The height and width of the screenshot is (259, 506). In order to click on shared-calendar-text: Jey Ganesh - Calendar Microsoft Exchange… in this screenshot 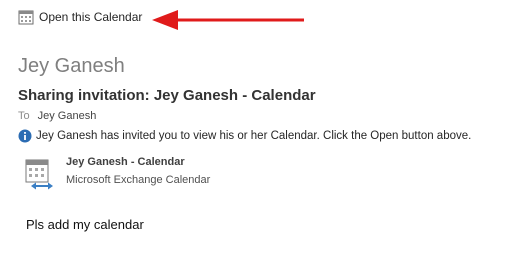, I will do `click(138, 171)`.